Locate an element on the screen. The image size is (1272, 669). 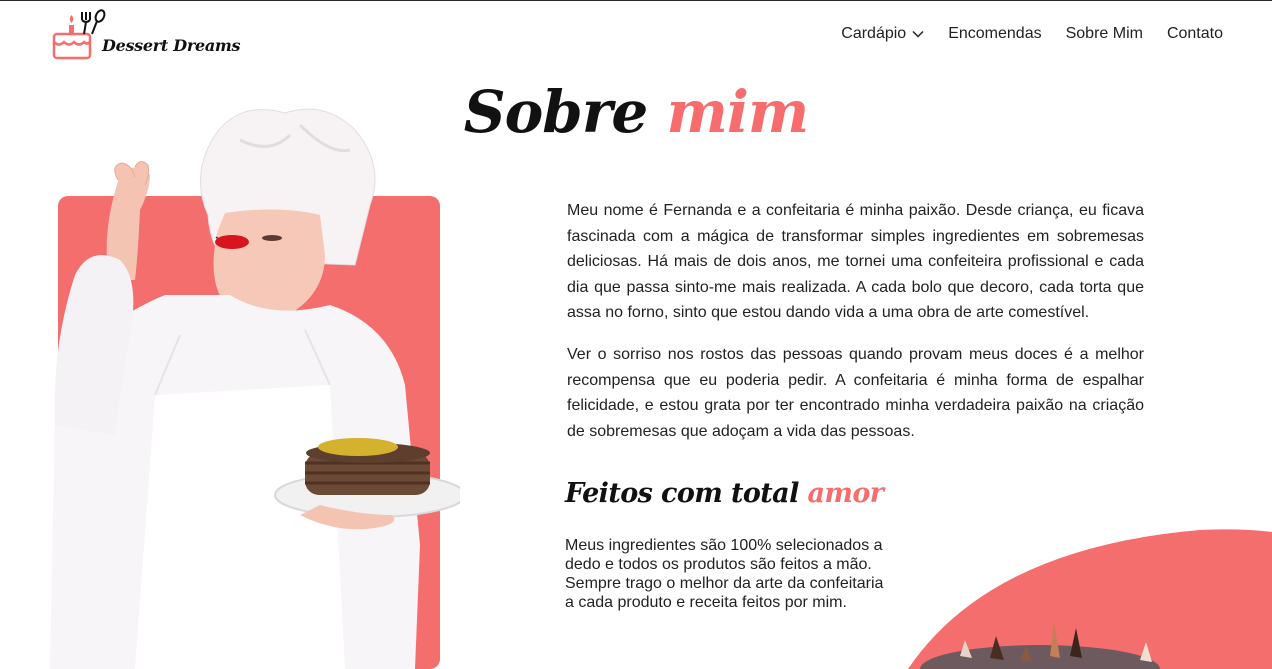
page-title-accent: mim is located at coordinates (738, 112).